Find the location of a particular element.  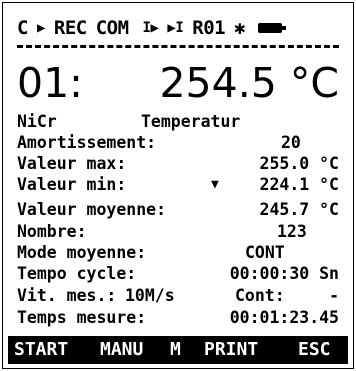

row-nombre: Nombre: 123 is located at coordinates (178, 232).